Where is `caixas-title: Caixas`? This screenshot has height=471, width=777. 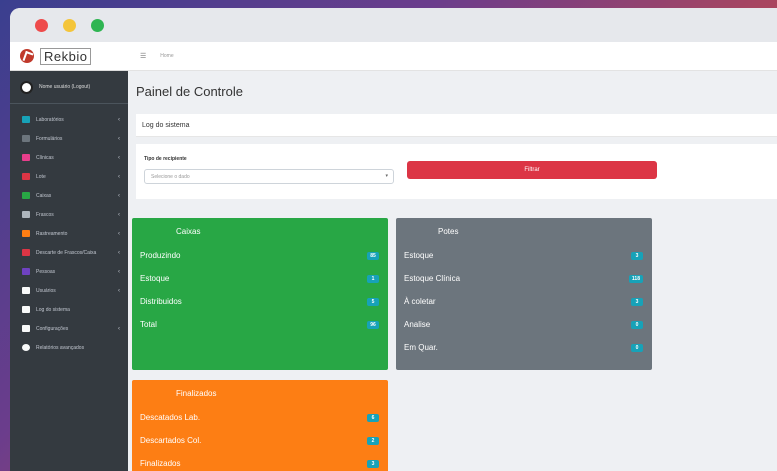
caixas-title: Caixas is located at coordinates (188, 231).